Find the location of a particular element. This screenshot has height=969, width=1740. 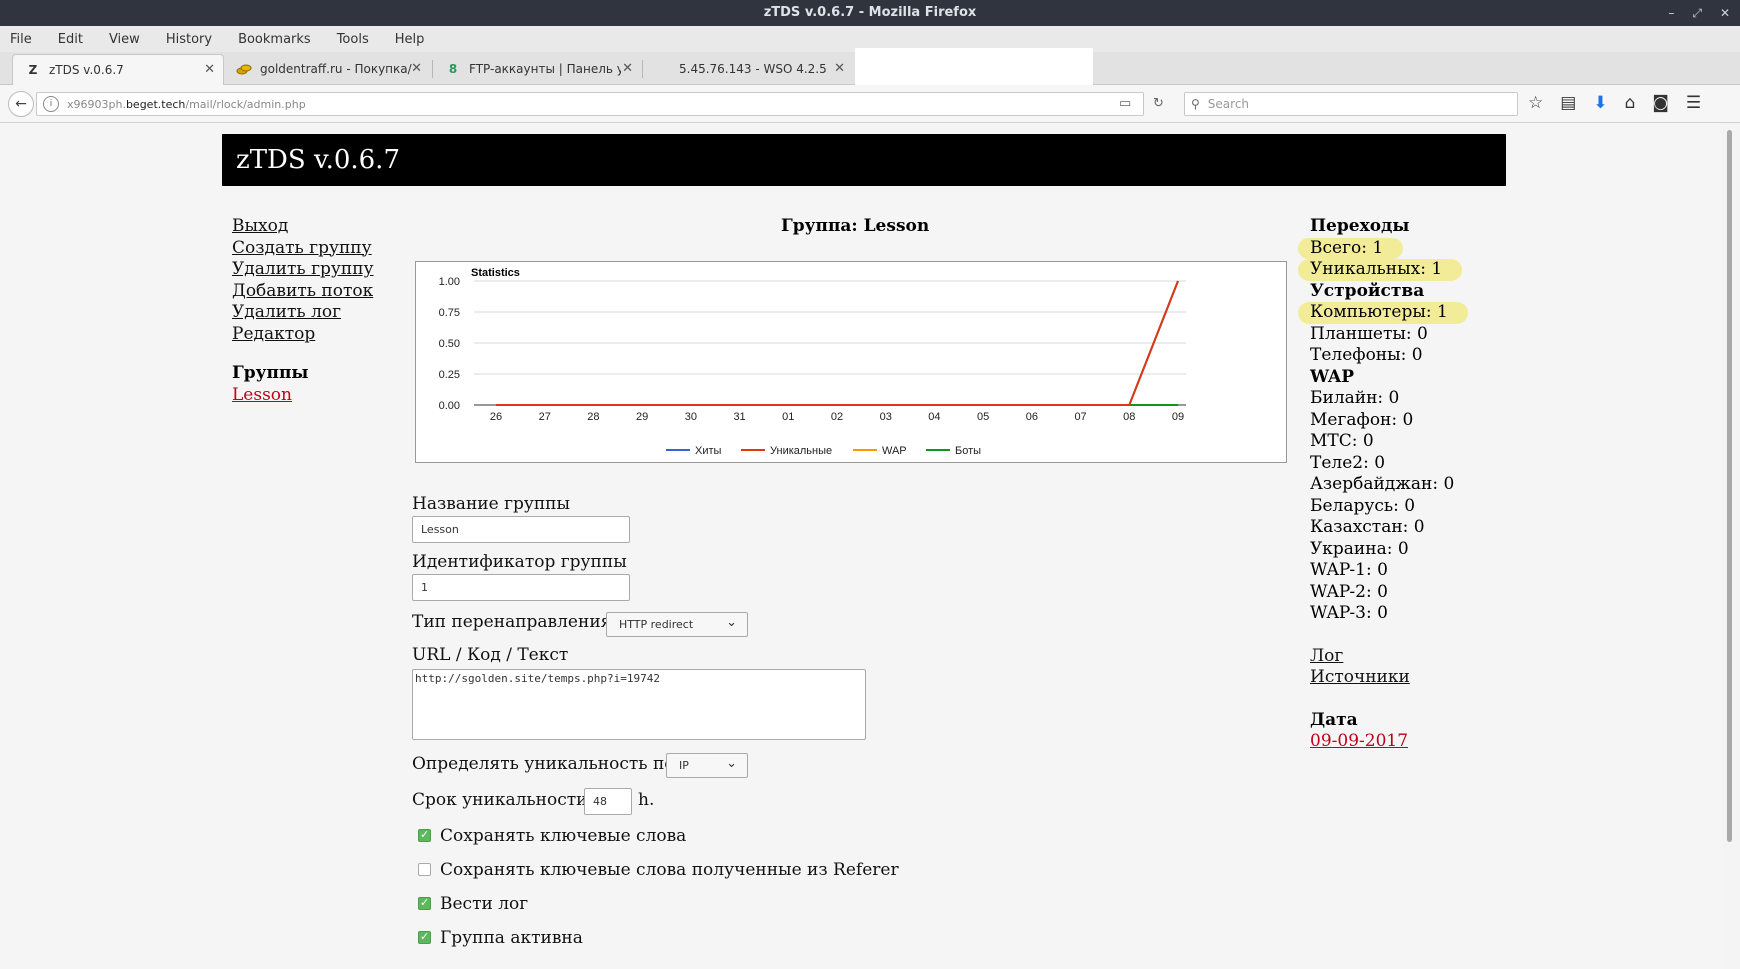

bookmarks-menu-icon: ▤ is located at coordinates (1568, 103).